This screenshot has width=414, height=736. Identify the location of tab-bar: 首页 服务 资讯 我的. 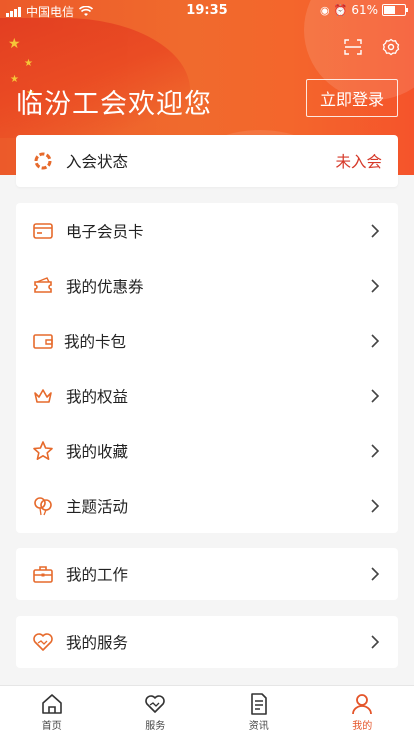
(207, 710).